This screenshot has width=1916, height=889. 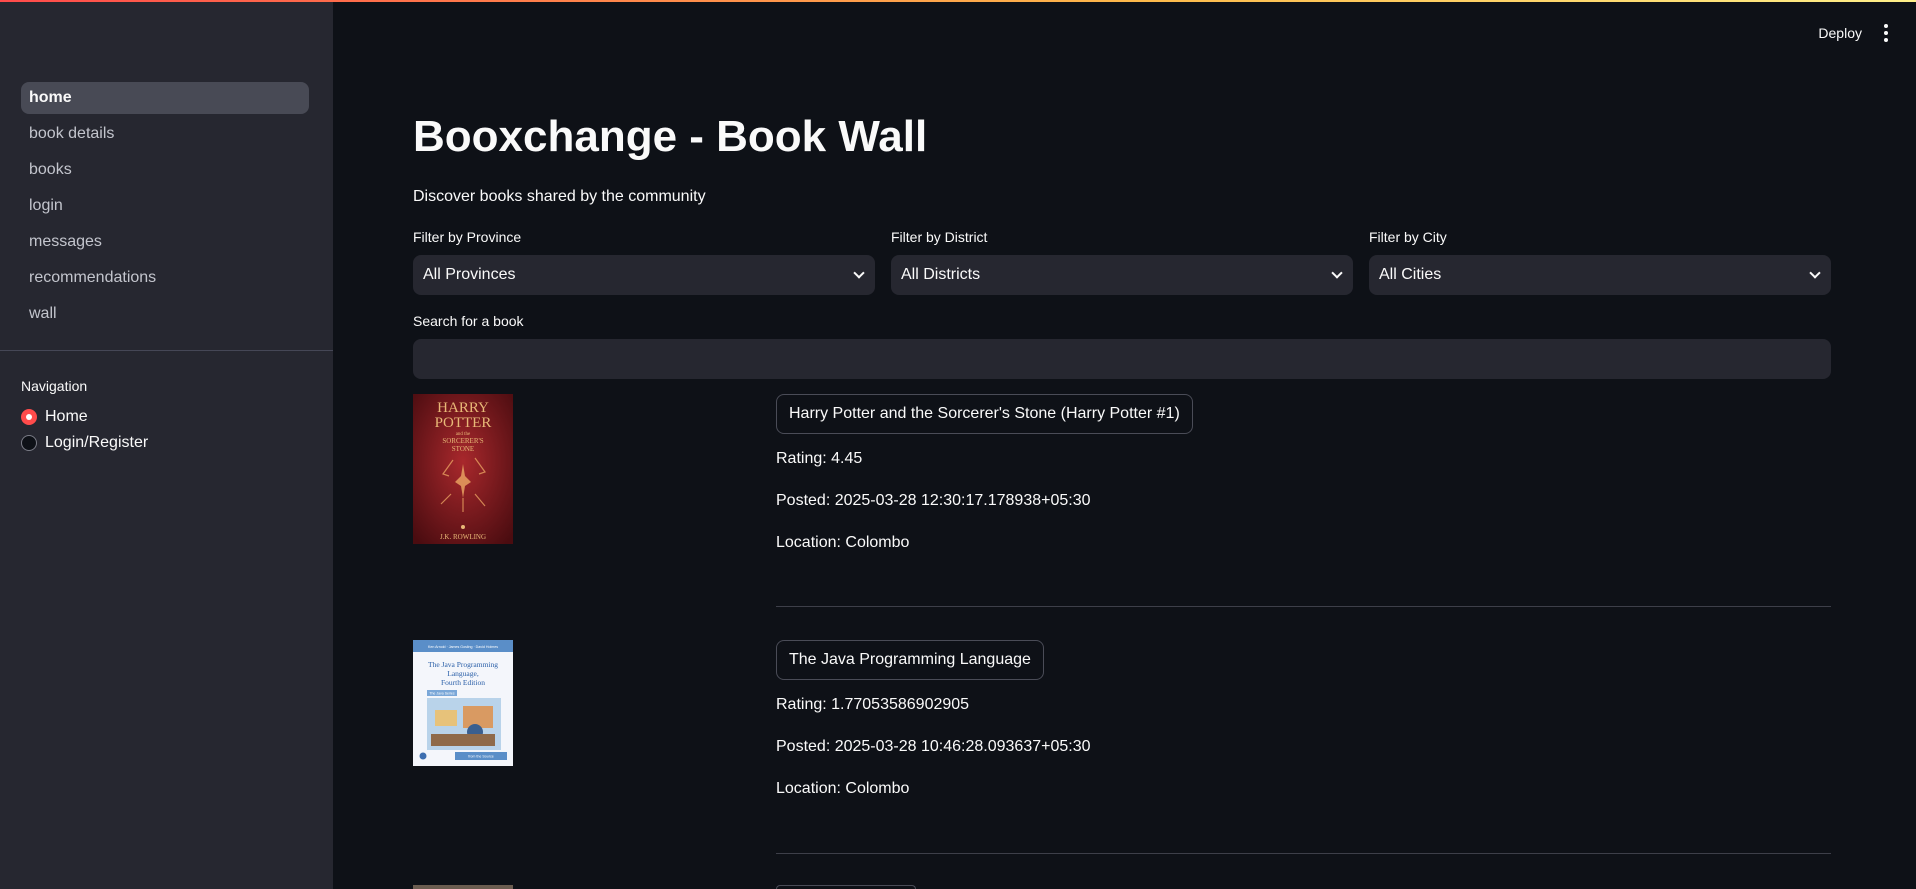 I want to click on sidebar-item-books: books, so click(x=165, y=170).